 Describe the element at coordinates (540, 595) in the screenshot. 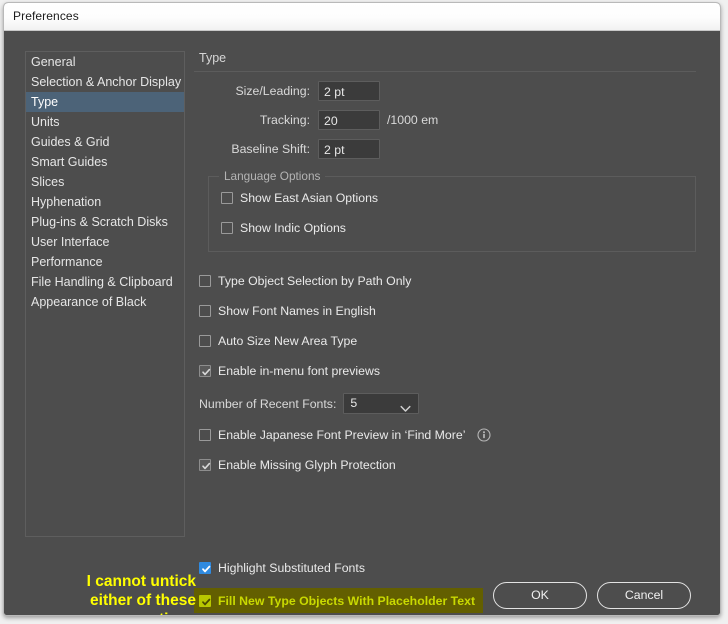

I see `ok-button: OK` at that location.